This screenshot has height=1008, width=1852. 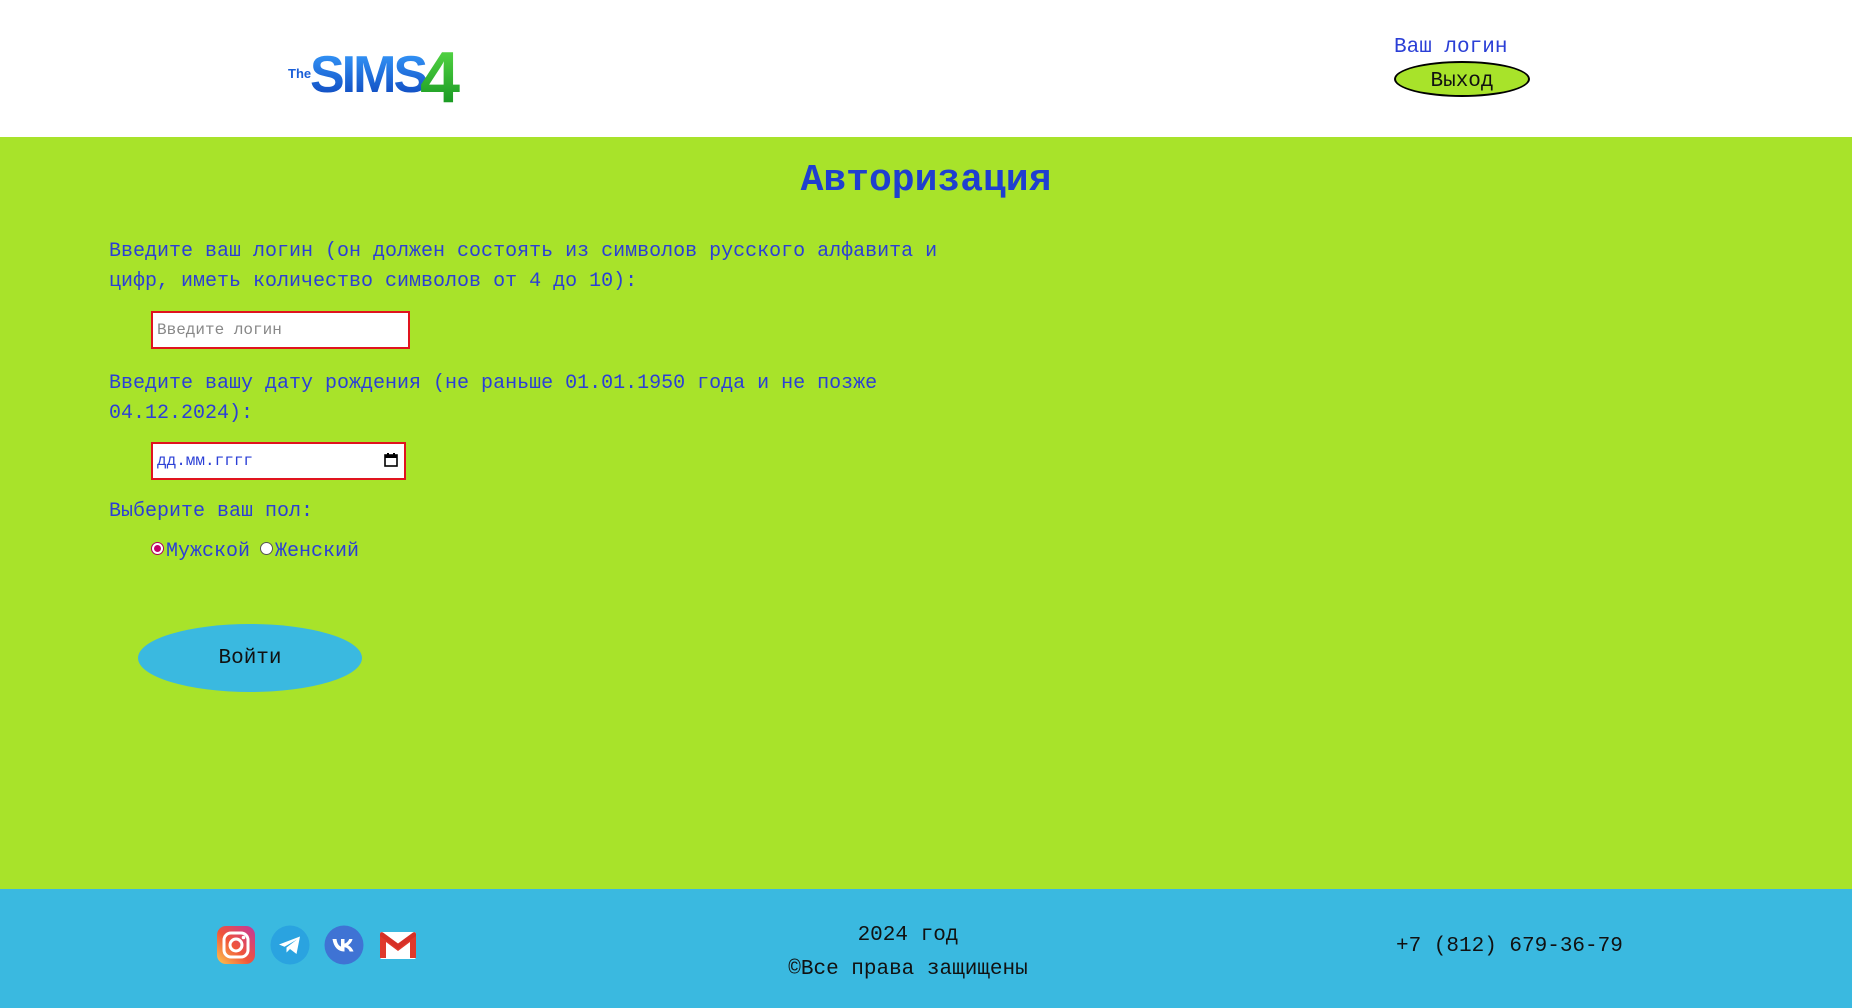 I want to click on birthdate-placeholder: дд.мм.гггг, so click(x=205, y=461).